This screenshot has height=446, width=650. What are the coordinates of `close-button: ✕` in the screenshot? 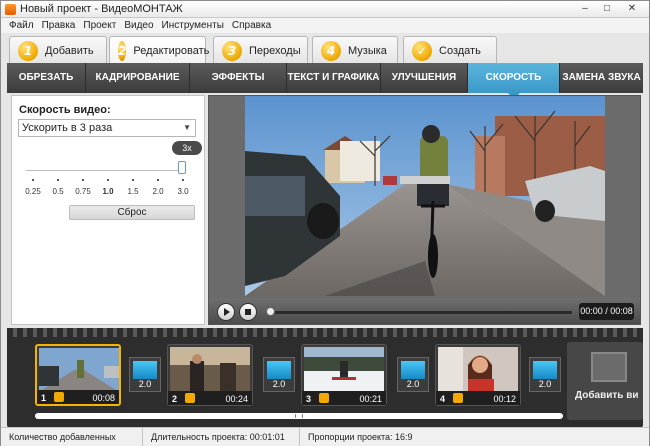 It's located at (632, 9).